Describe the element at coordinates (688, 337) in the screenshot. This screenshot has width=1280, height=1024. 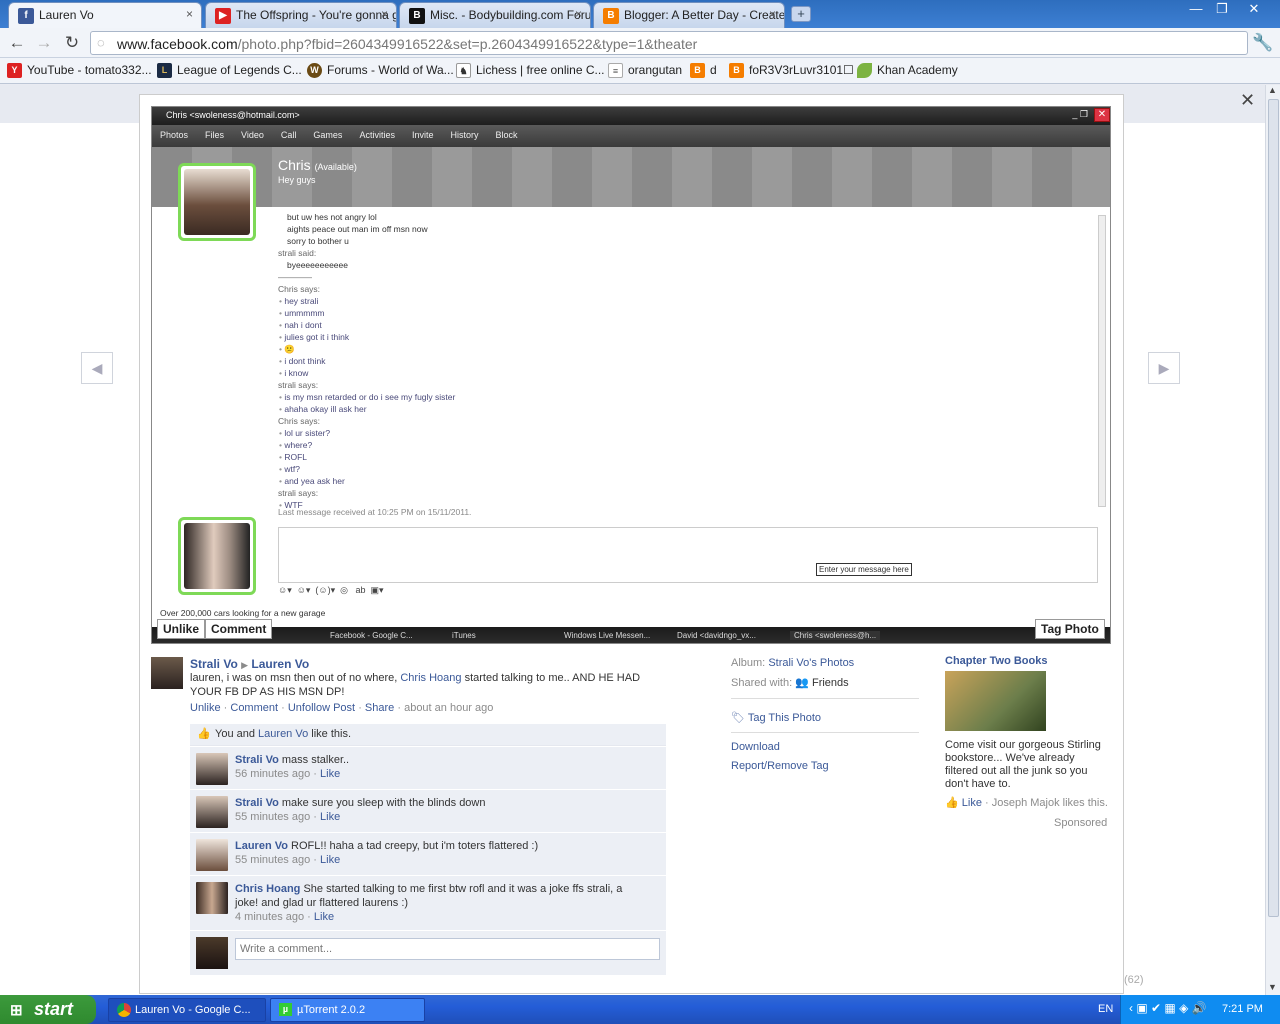
I see `chat-message: • julies got it i think` at that location.